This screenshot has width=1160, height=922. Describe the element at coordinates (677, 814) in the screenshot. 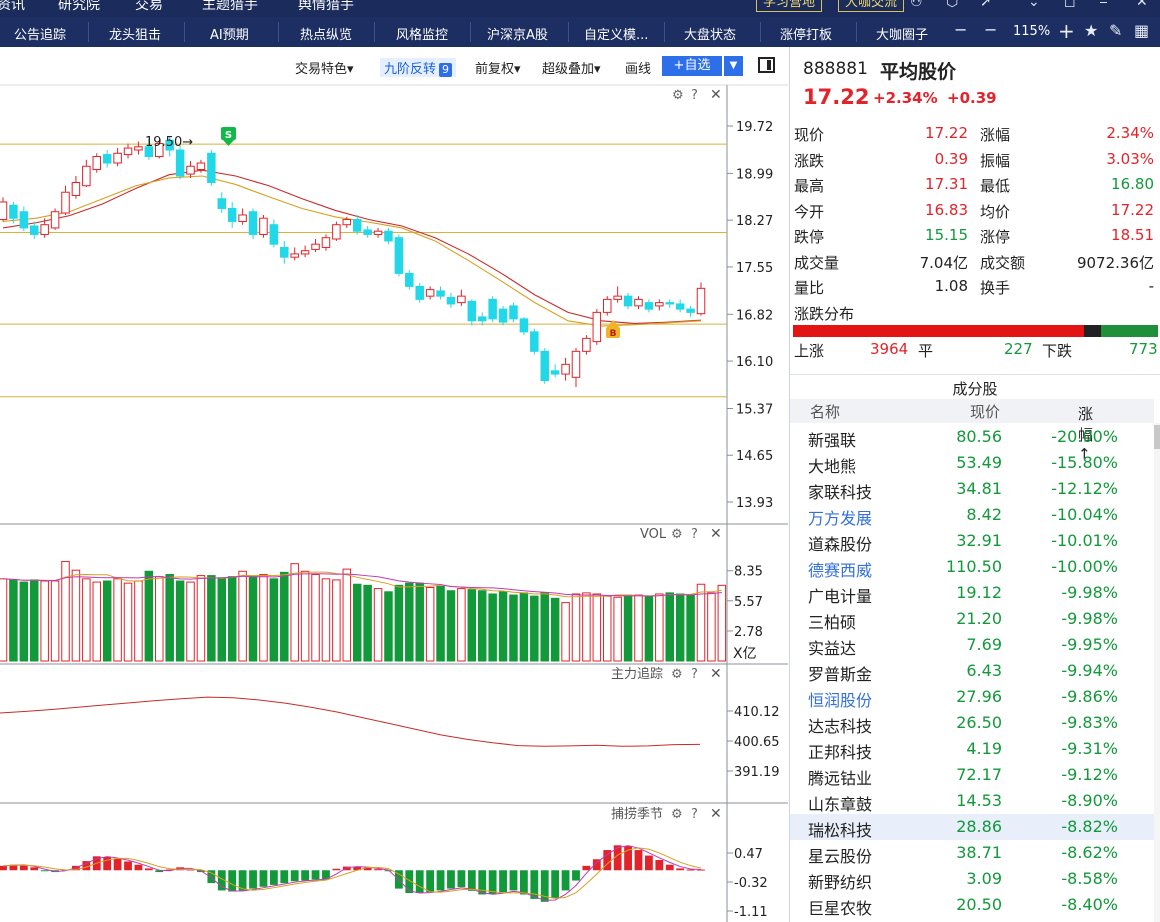

I see `season-settings-icon: ⚙` at that location.